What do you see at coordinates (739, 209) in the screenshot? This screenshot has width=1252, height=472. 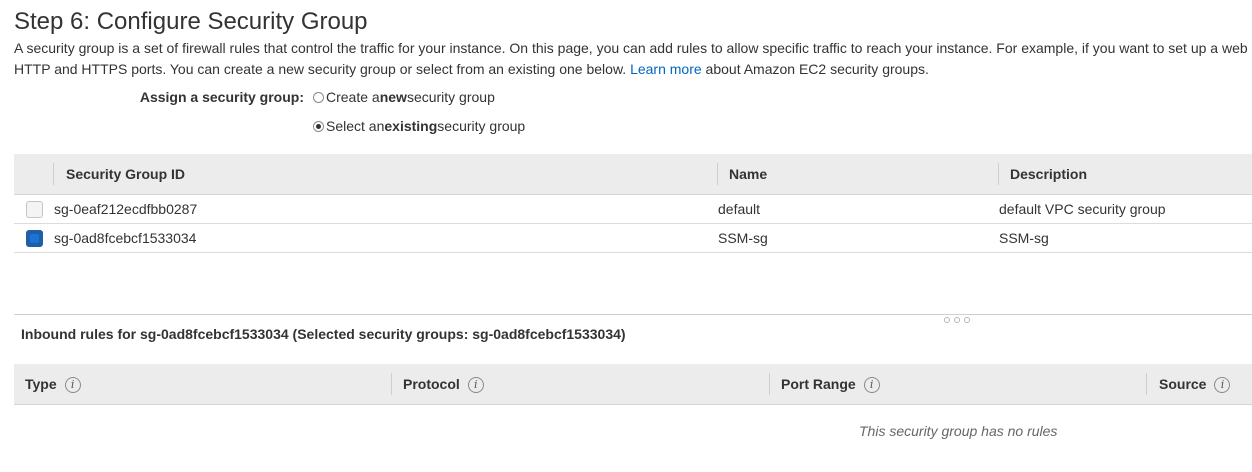 I see `security-group-name: default` at bounding box center [739, 209].